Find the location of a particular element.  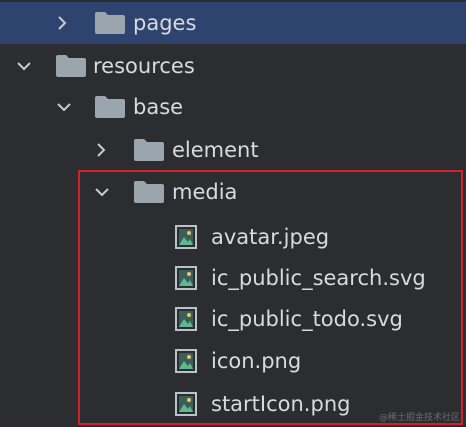

tree-row-media: media is located at coordinates (233, 192).